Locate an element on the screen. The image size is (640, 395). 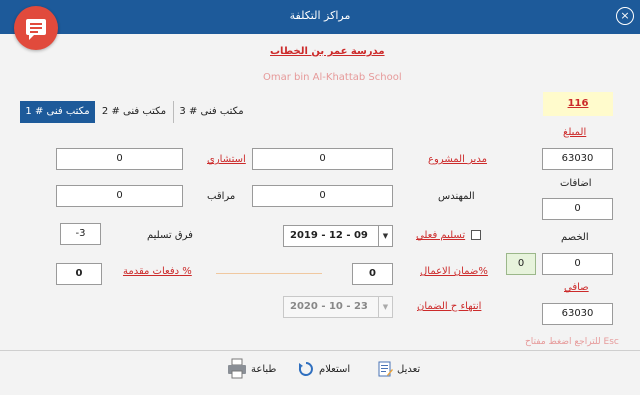
delivery-diff-label: فرق تسليم is located at coordinates (170, 235).